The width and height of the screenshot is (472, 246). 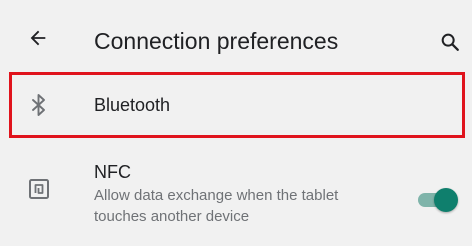 I want to click on nfc-toggle, so click(x=438, y=200).